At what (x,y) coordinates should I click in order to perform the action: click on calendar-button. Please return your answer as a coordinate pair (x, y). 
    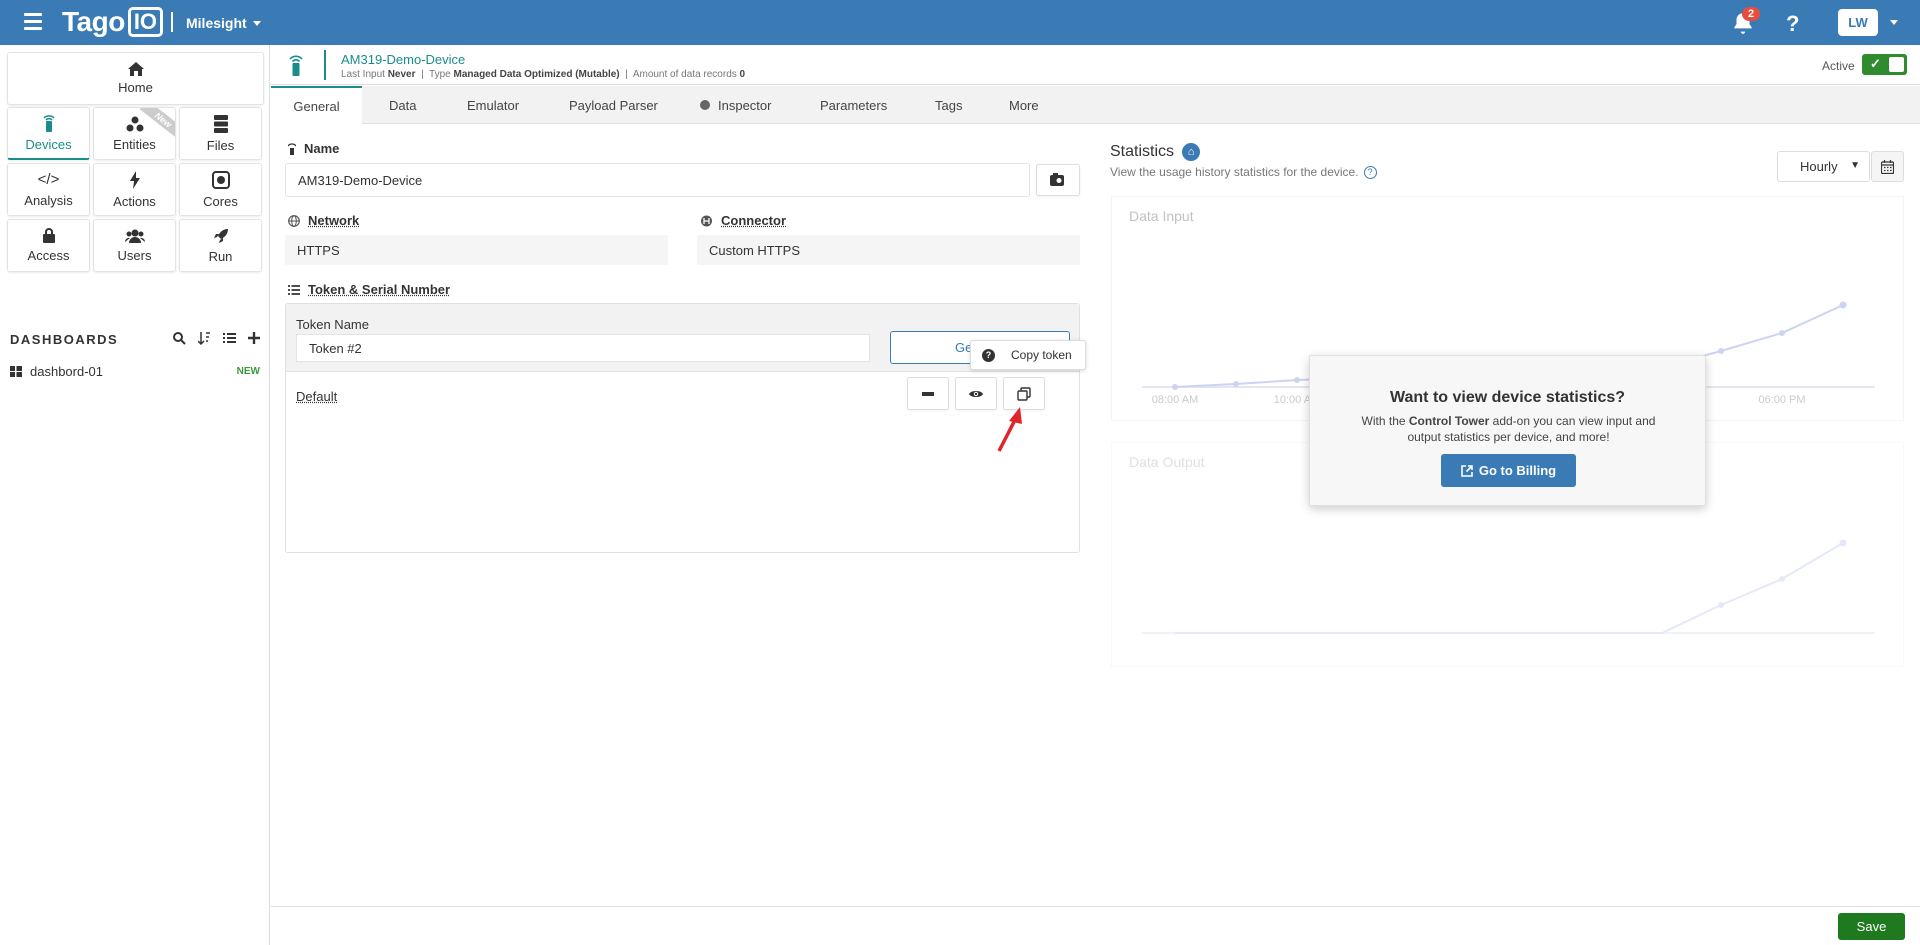
    Looking at the image, I should click on (1887, 166).